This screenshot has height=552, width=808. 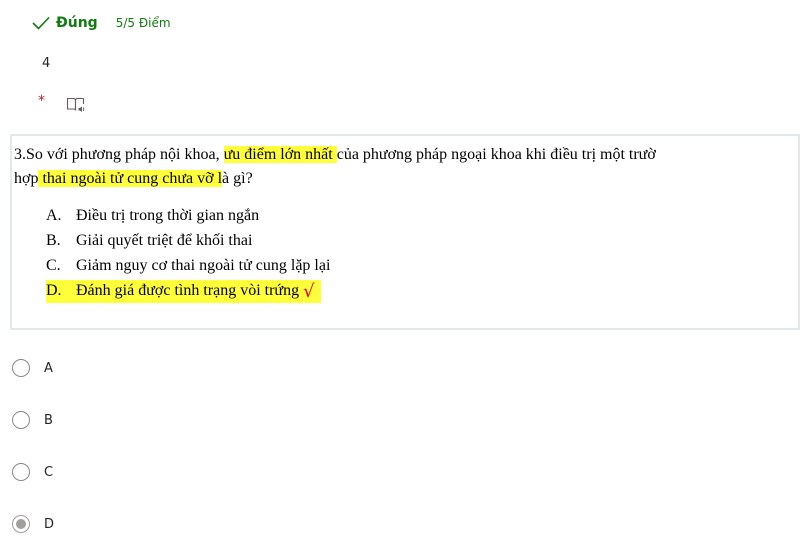 What do you see at coordinates (77, 23) in the screenshot?
I see `result-status: Đúng` at bounding box center [77, 23].